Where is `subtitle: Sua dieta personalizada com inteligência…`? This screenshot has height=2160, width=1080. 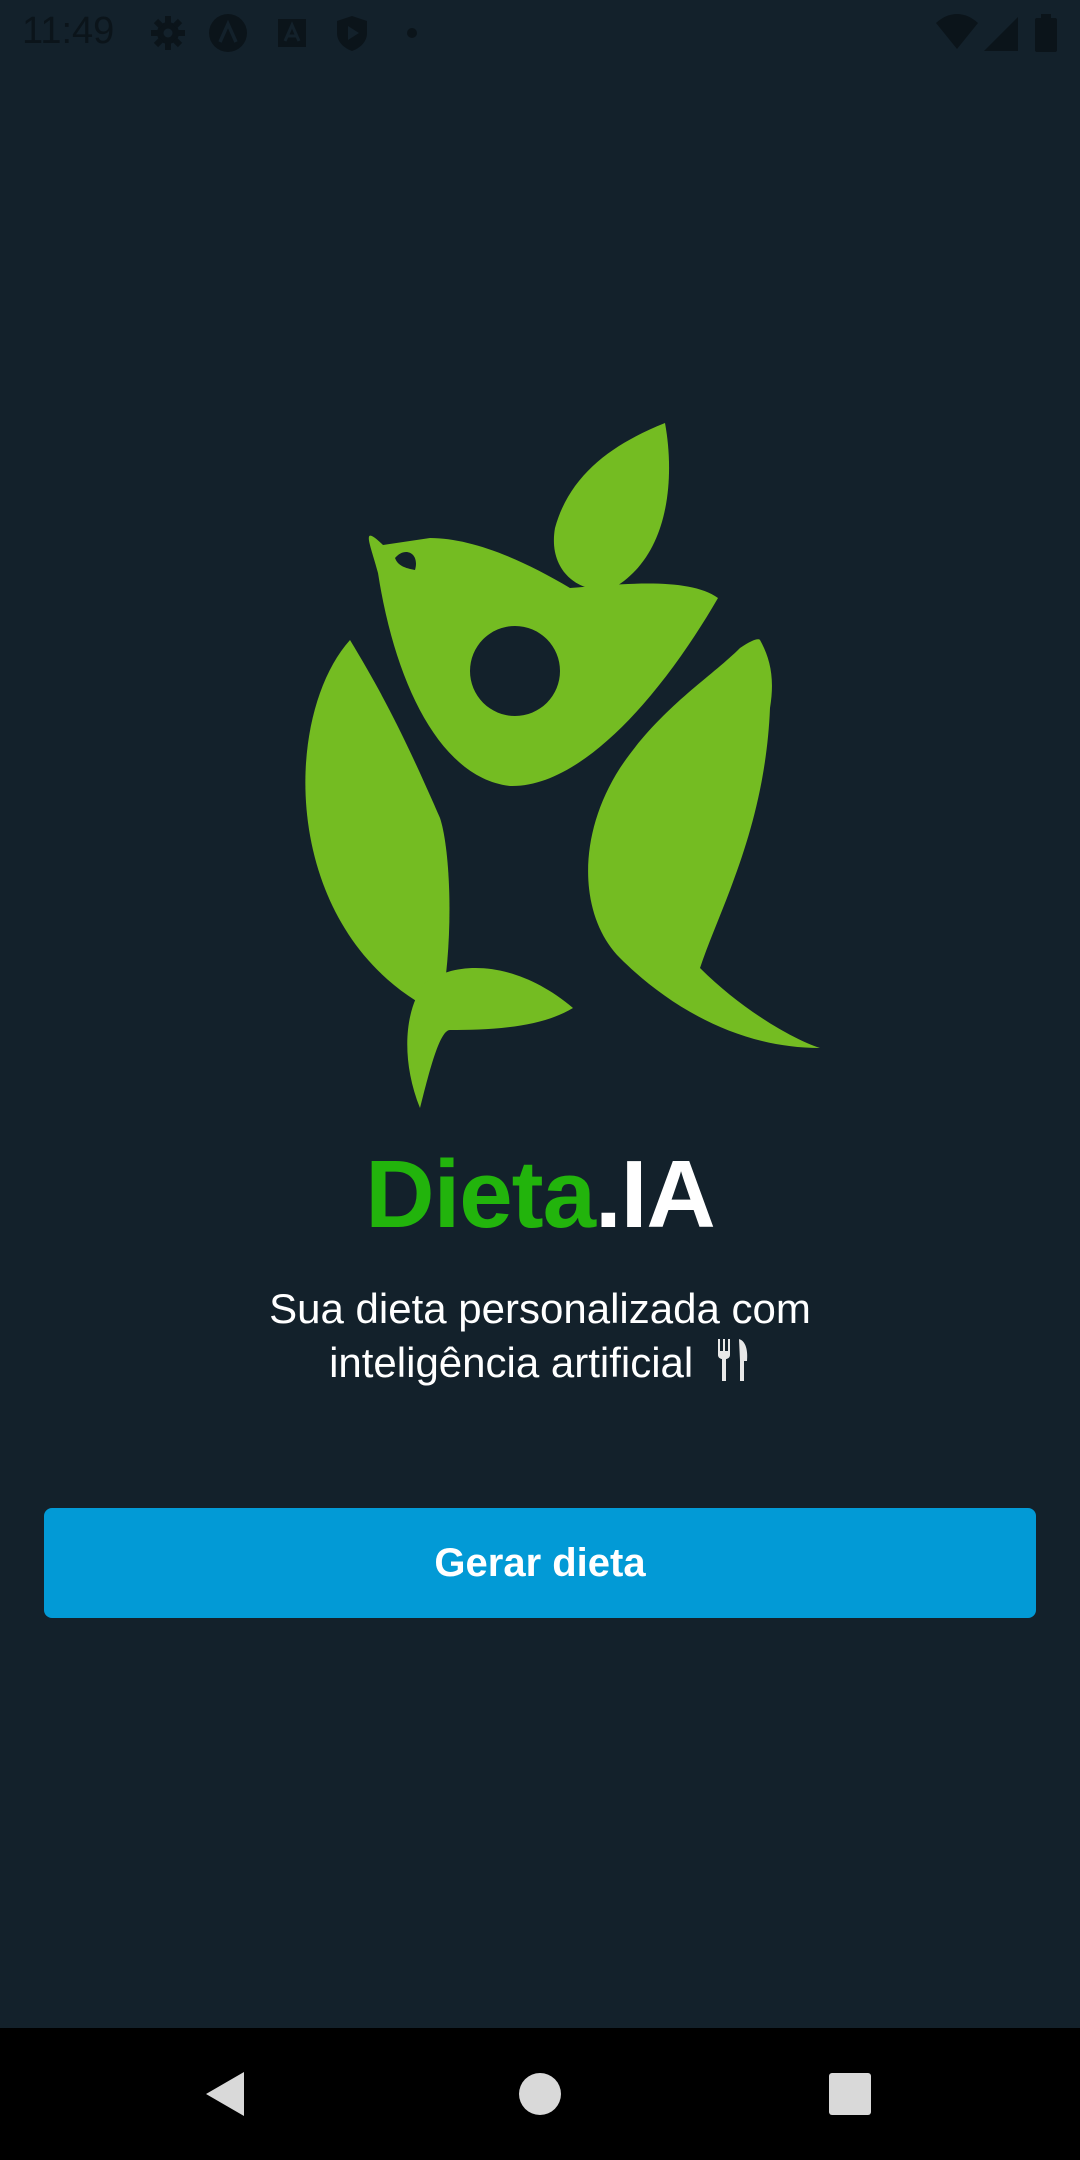
subtitle: Sua dieta personalizada com inteligência… is located at coordinates (540, 1336).